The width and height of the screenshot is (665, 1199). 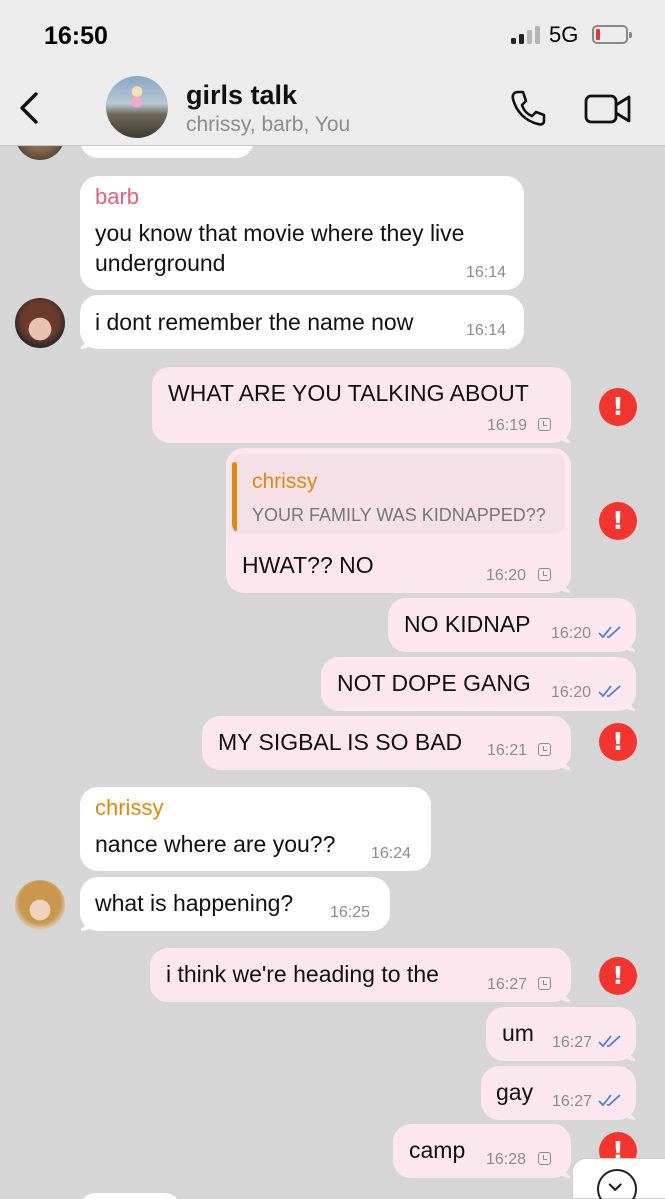 What do you see at coordinates (280, 233) in the screenshot?
I see `message-text: you know that movie where they live` at bounding box center [280, 233].